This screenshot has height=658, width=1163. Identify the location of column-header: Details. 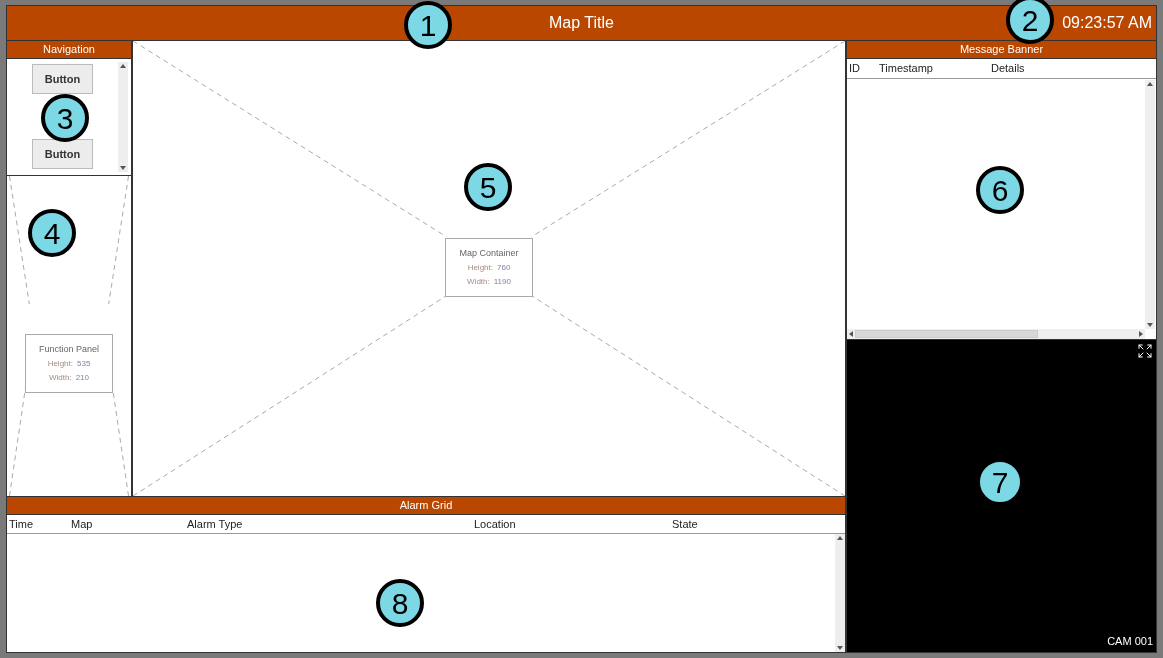
(1039, 68).